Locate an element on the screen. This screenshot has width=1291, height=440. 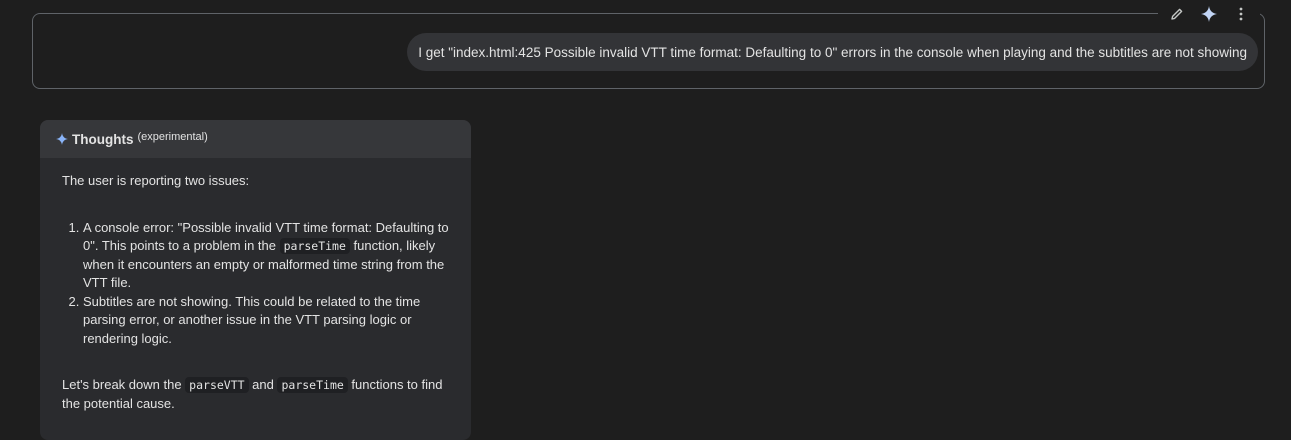
thoughts-title: Thoughts is located at coordinates (103, 139).